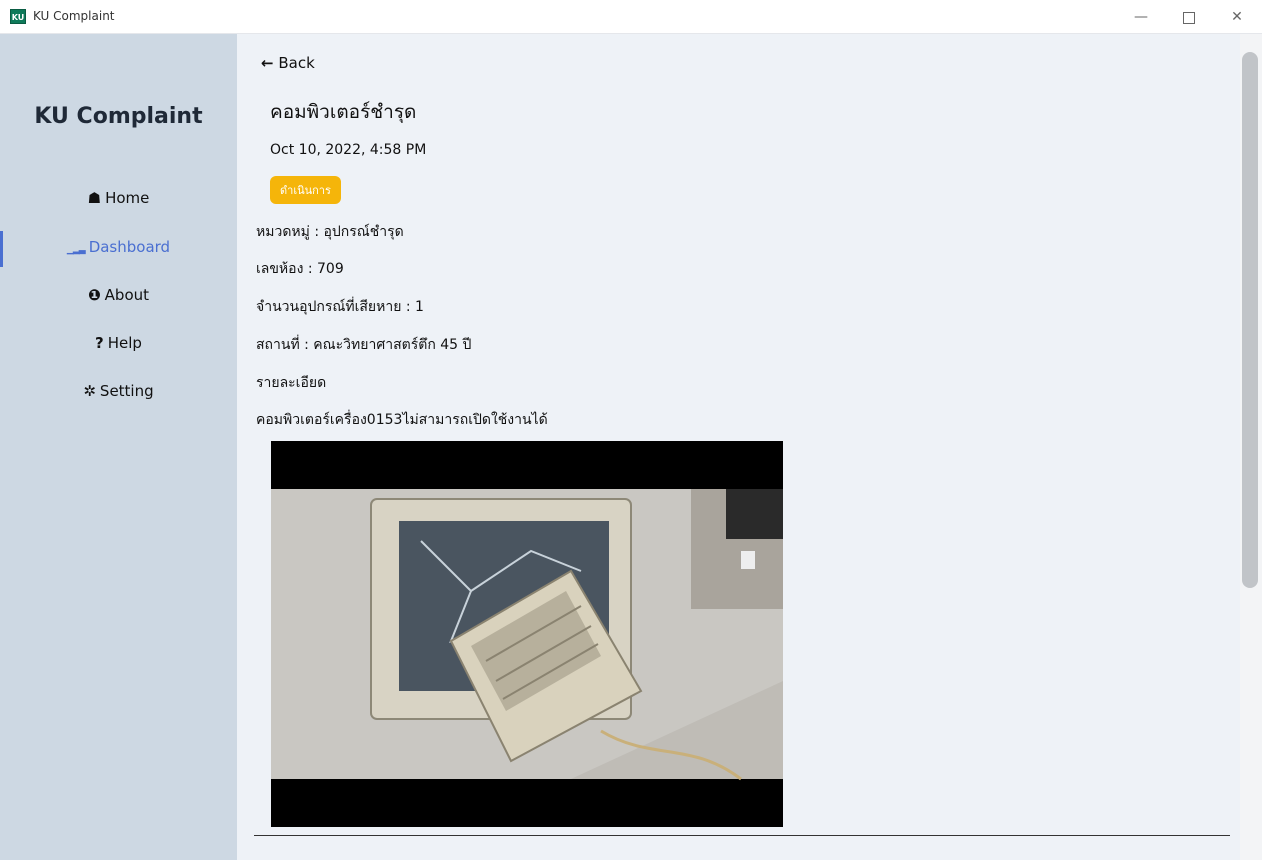 The height and width of the screenshot is (860, 1262). I want to click on maximize-icon, so click(1189, 18).